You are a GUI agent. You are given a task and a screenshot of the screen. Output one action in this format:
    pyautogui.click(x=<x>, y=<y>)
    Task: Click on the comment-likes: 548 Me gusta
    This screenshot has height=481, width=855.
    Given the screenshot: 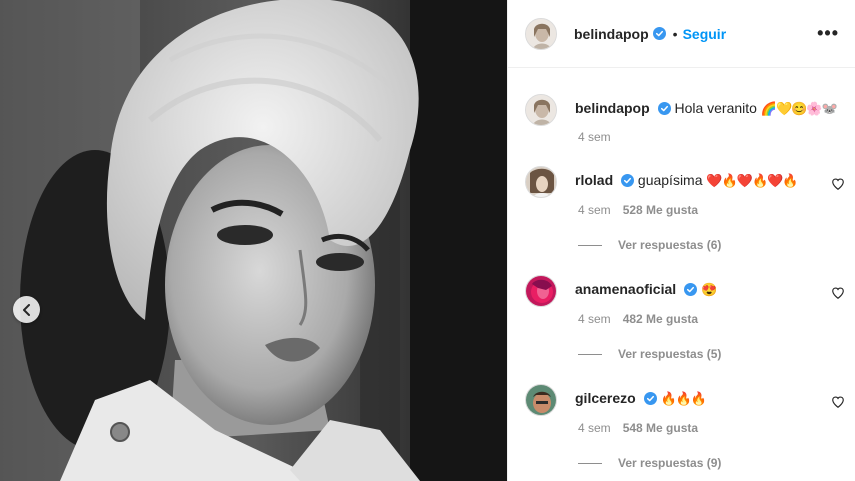 What is the action you would take?
    pyautogui.click(x=660, y=428)
    